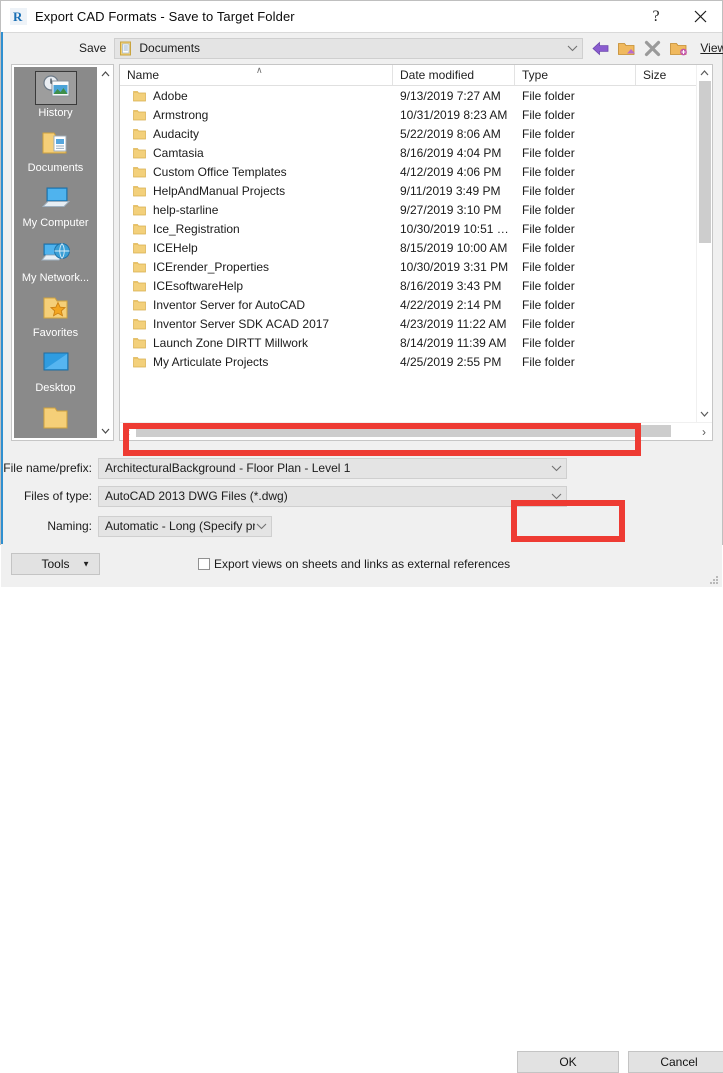  I want to click on place-item-history: History, so click(55, 94).